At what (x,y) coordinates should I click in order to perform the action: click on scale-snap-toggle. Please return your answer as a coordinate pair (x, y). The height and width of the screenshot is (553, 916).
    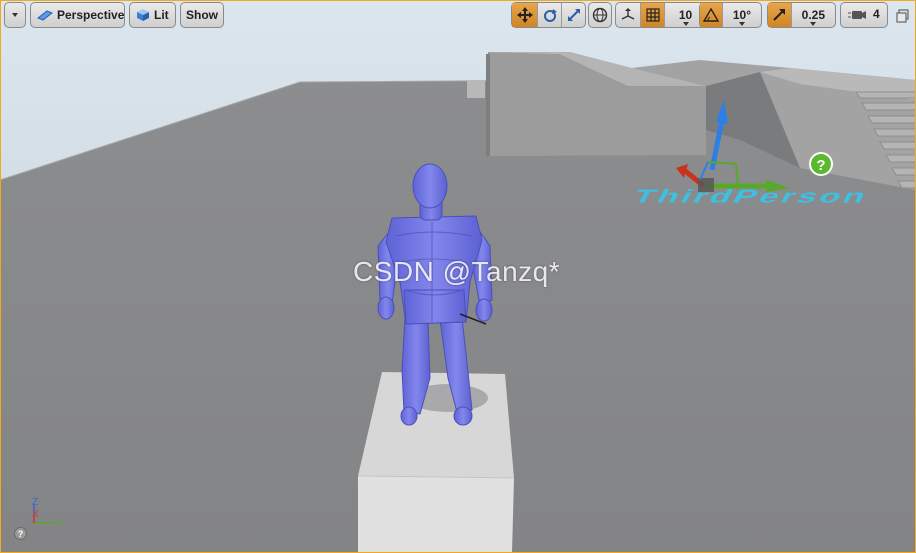
    Looking at the image, I should click on (779, 15).